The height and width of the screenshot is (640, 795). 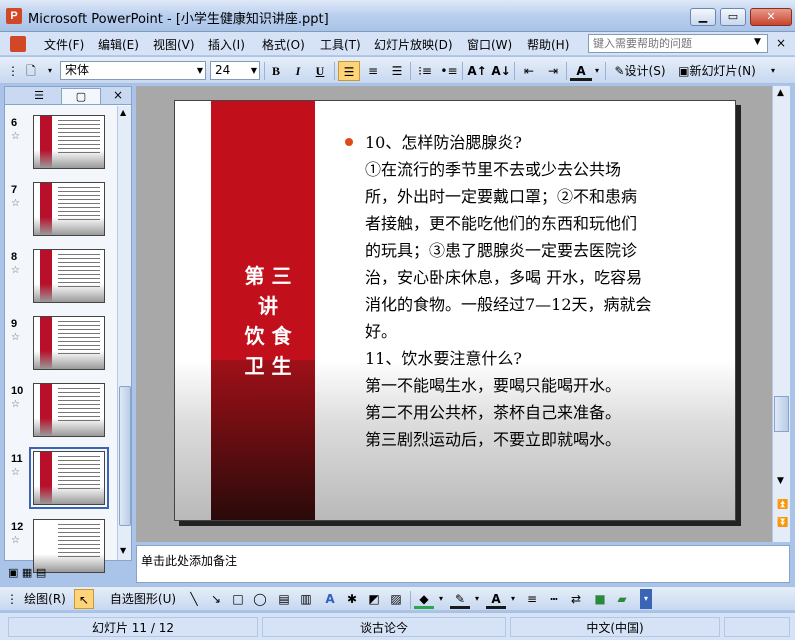 What do you see at coordinates (27, 572) in the screenshot?
I see `slide-sorter-view-icon: ▦` at bounding box center [27, 572].